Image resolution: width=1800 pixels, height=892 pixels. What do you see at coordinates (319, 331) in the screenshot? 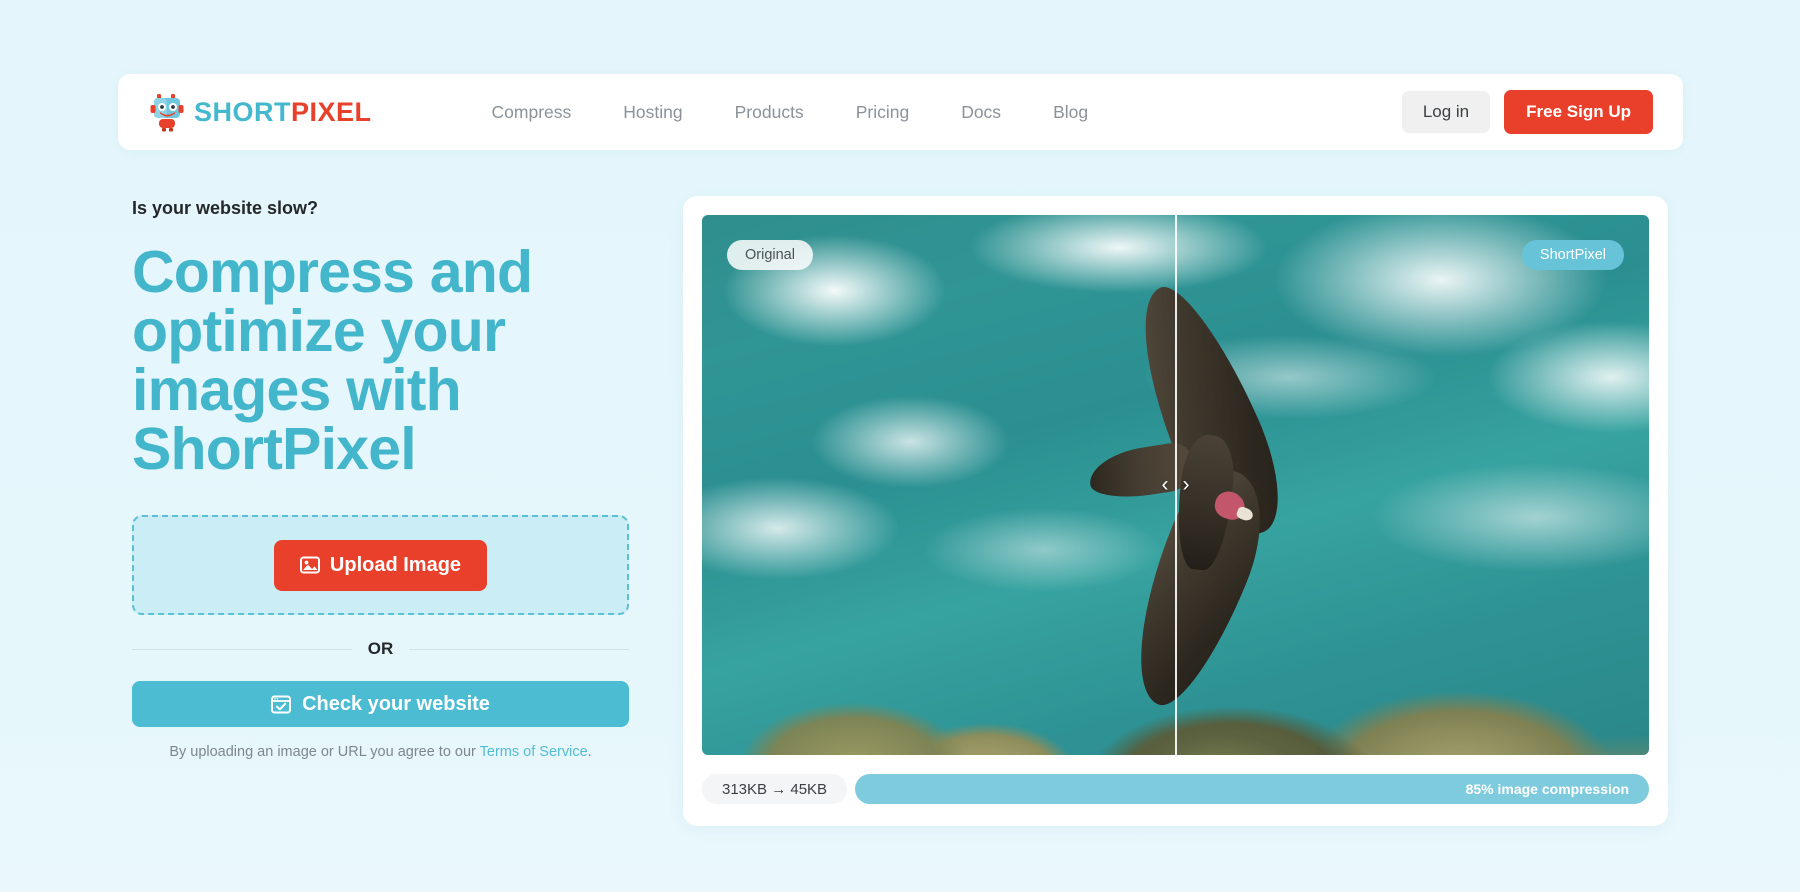
I see `headline-line-2: optimize your` at bounding box center [319, 331].